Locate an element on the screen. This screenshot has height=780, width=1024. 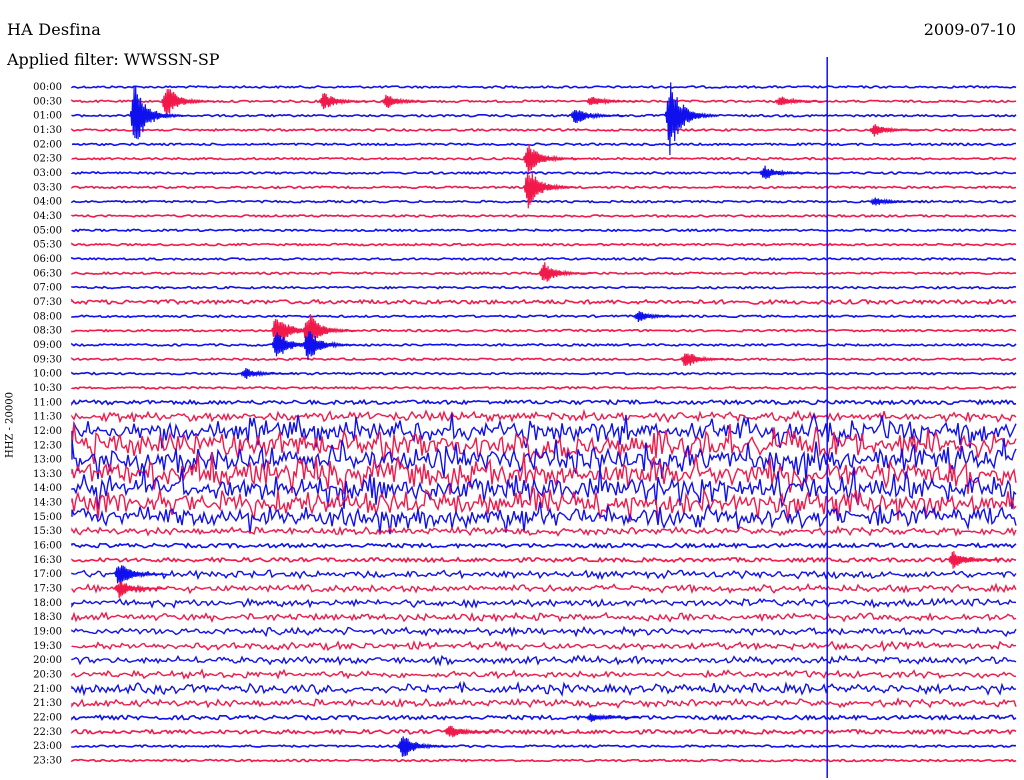
row-label: 10:00 is located at coordinates (47, 374).